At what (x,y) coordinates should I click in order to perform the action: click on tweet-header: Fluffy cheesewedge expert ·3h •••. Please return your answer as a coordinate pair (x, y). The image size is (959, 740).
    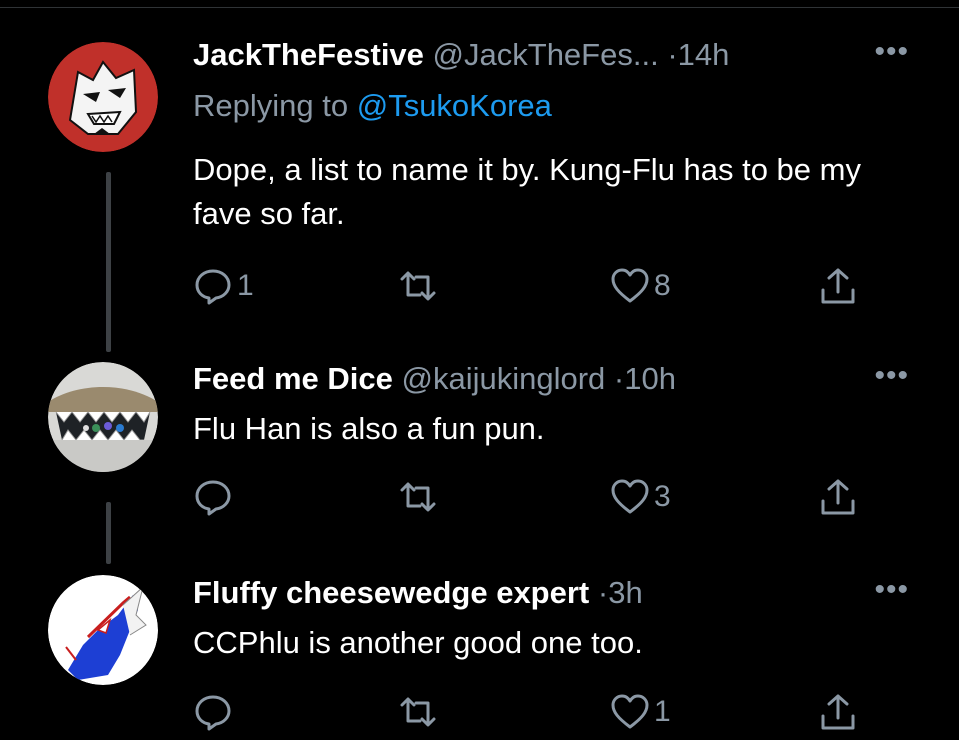
    Looking at the image, I should click on (551, 593).